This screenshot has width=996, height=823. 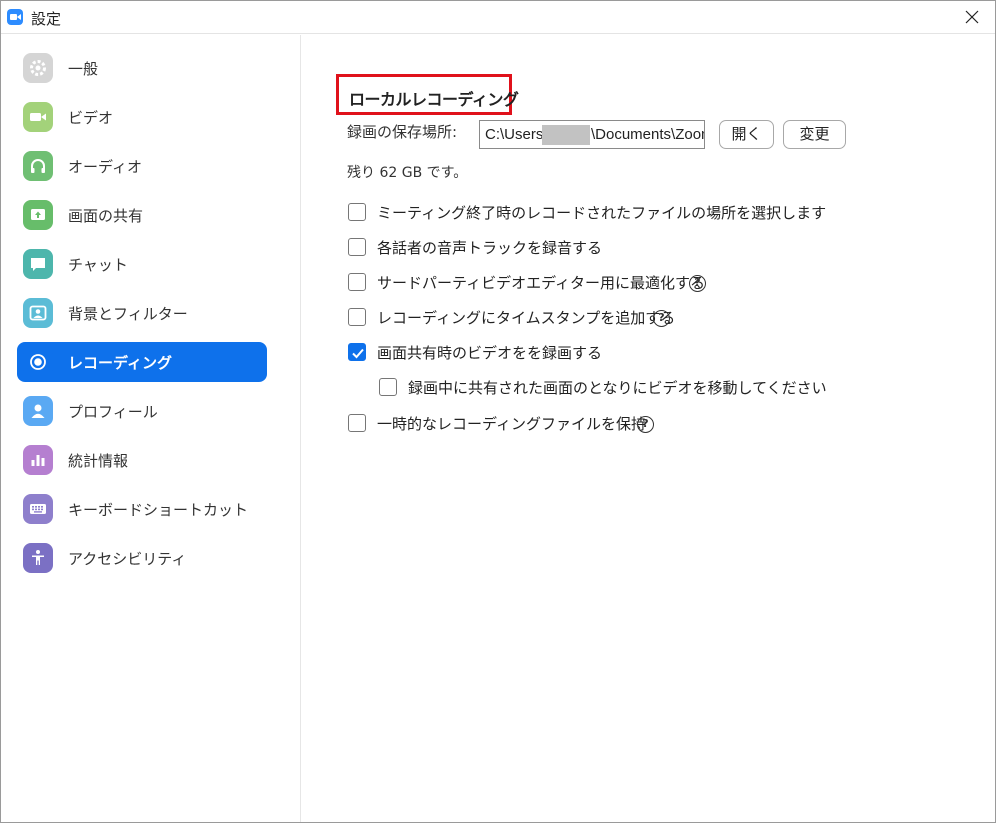 What do you see at coordinates (46, 19) in the screenshot?
I see `window-title: 設定` at bounding box center [46, 19].